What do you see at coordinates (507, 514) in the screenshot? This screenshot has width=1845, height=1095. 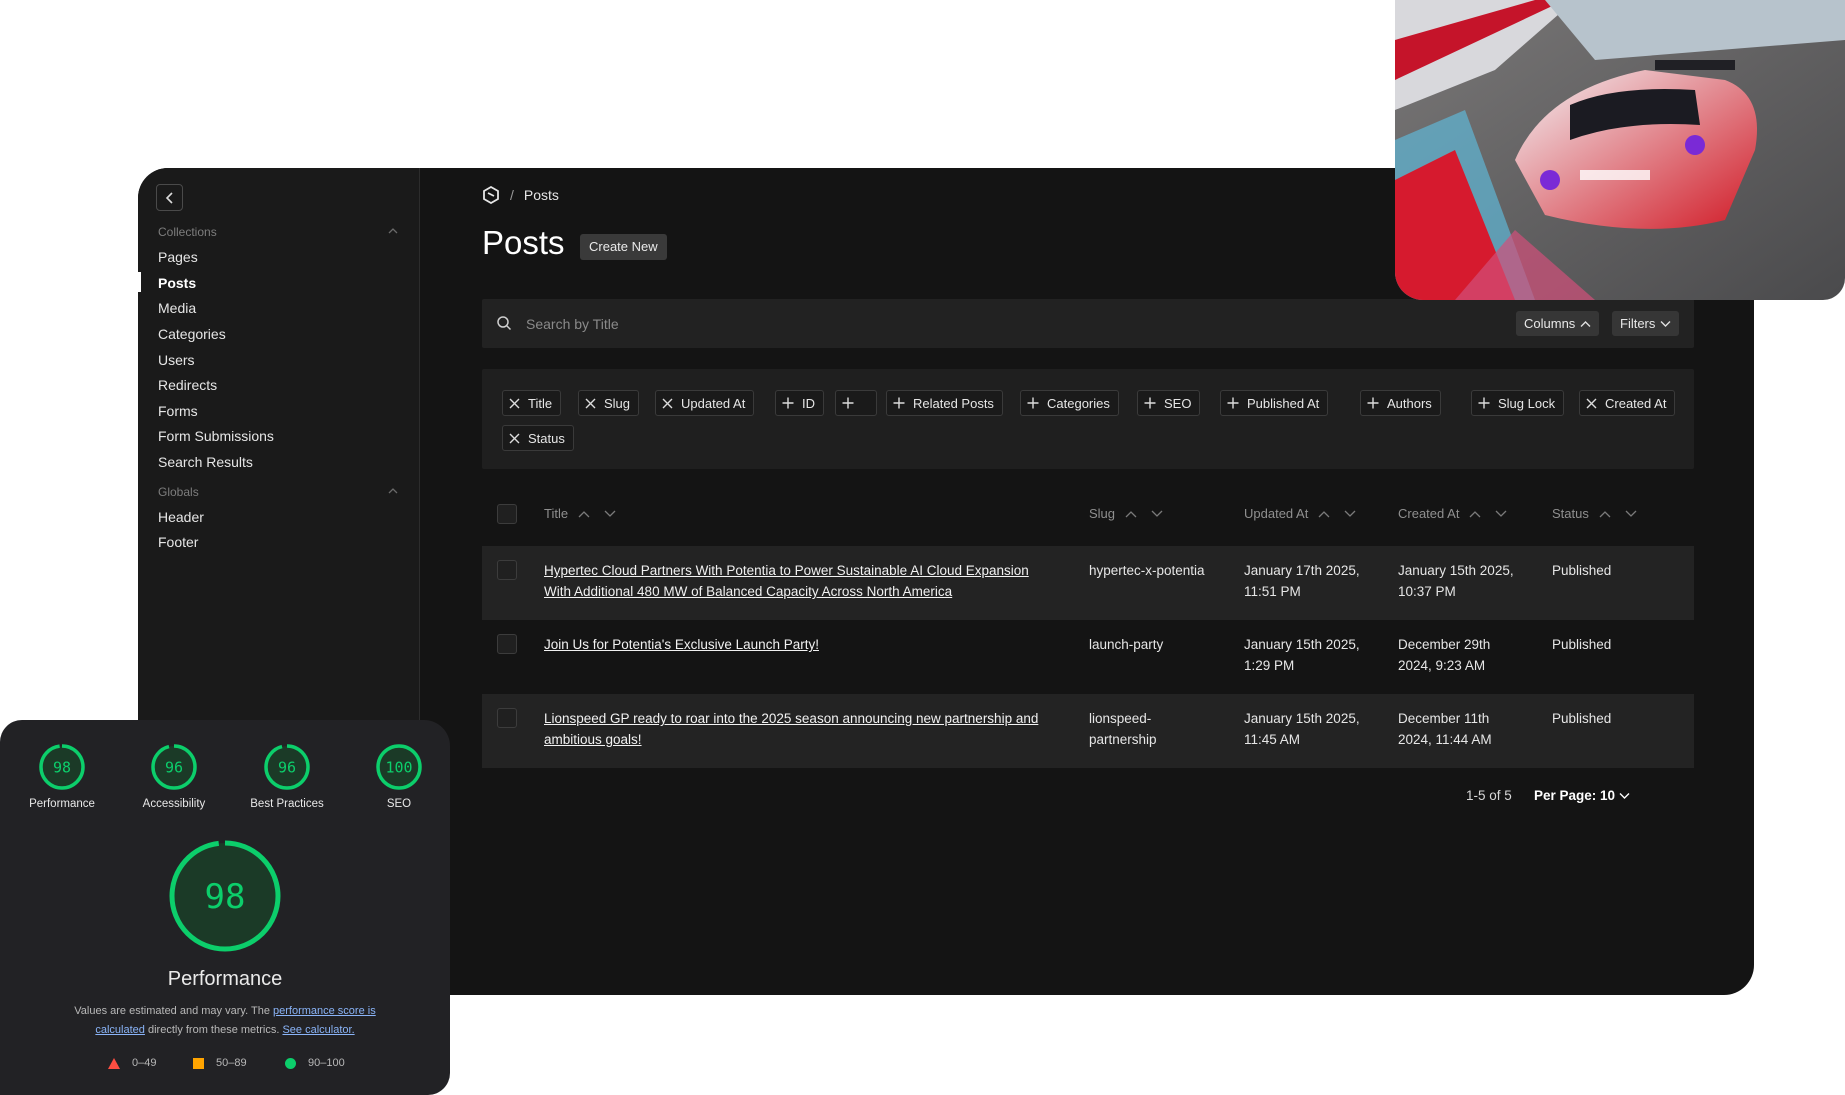 I see `select-all-checkbox` at bounding box center [507, 514].